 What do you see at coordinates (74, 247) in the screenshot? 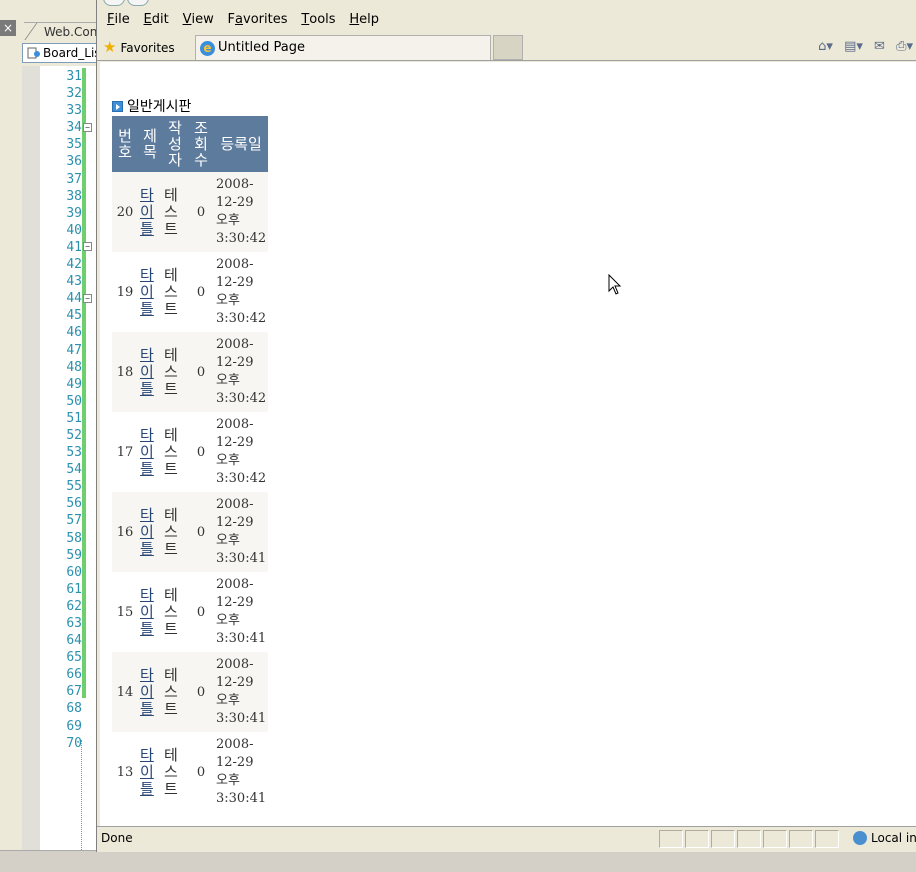
I see `line-number: 41` at bounding box center [74, 247].